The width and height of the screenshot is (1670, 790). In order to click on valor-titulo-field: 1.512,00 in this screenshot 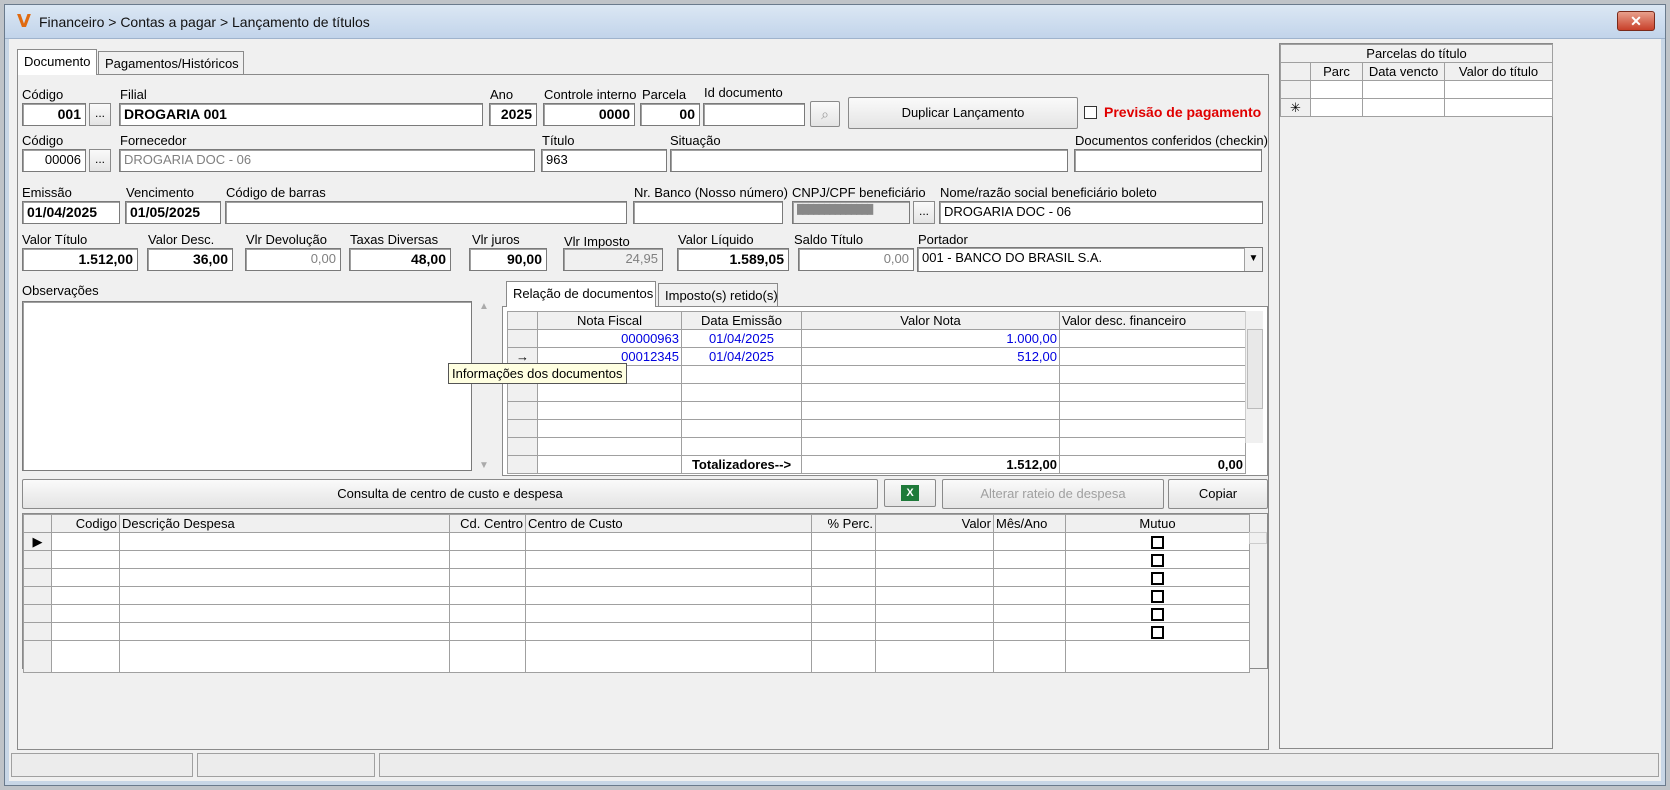, I will do `click(80, 259)`.